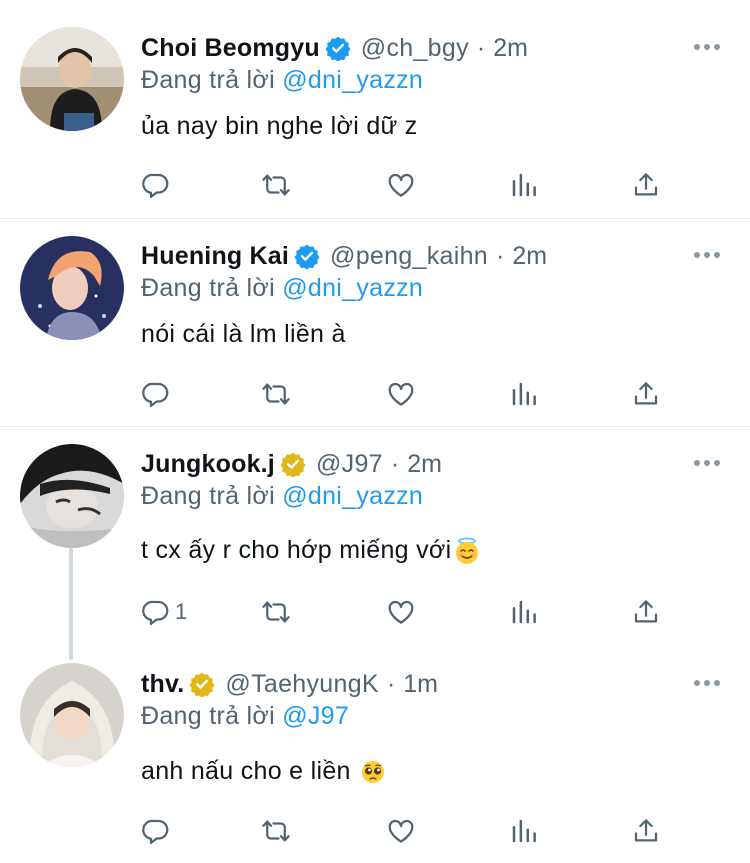  I want to click on avatar-choi-beomgyu, so click(72, 79).